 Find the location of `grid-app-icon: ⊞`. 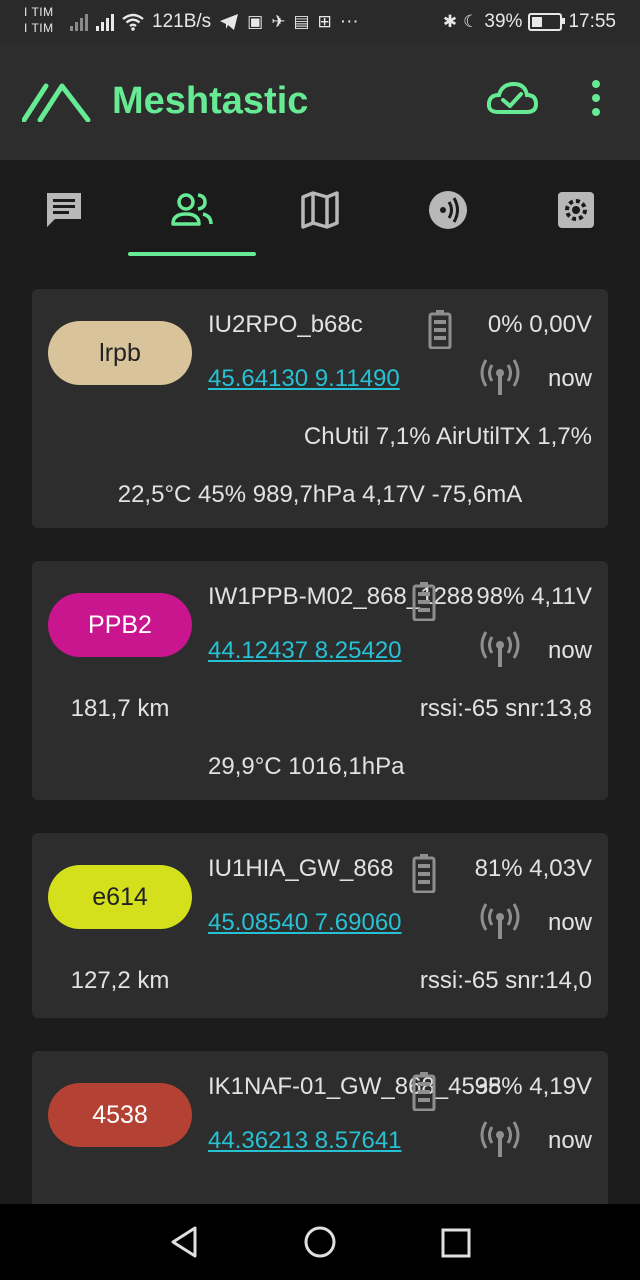

grid-app-icon: ⊞ is located at coordinates (324, 21).